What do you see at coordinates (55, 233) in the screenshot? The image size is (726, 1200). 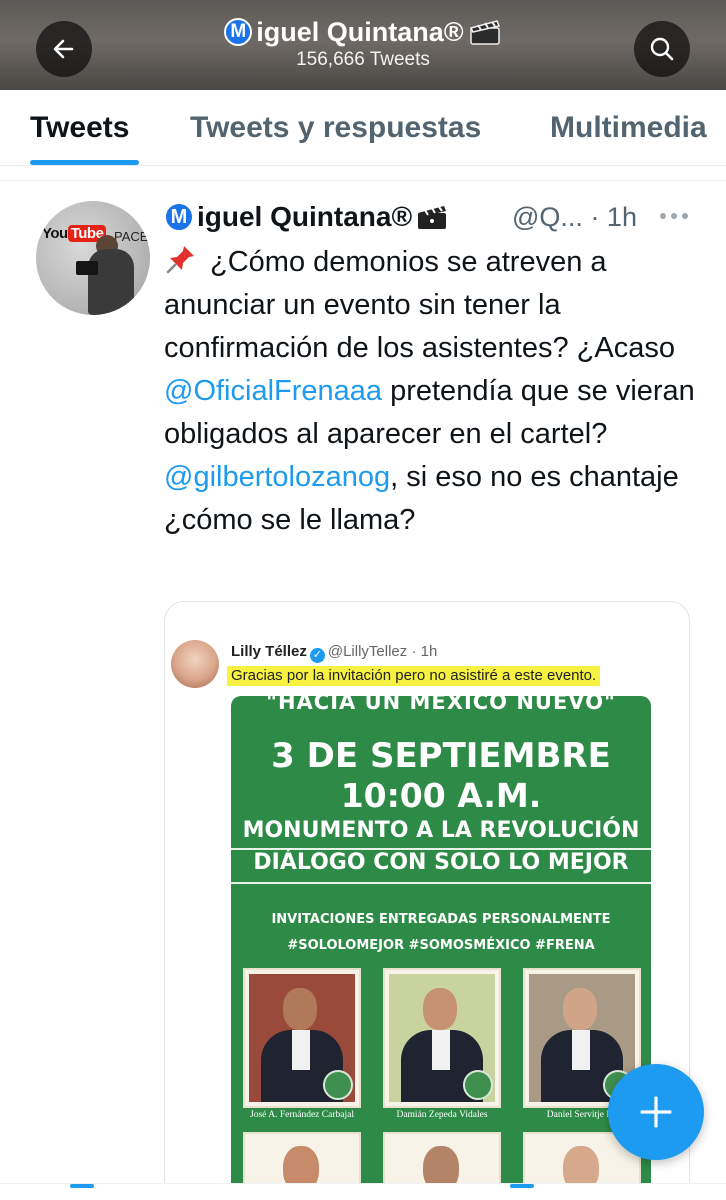 I see `youtube-logo-you: You` at bounding box center [55, 233].